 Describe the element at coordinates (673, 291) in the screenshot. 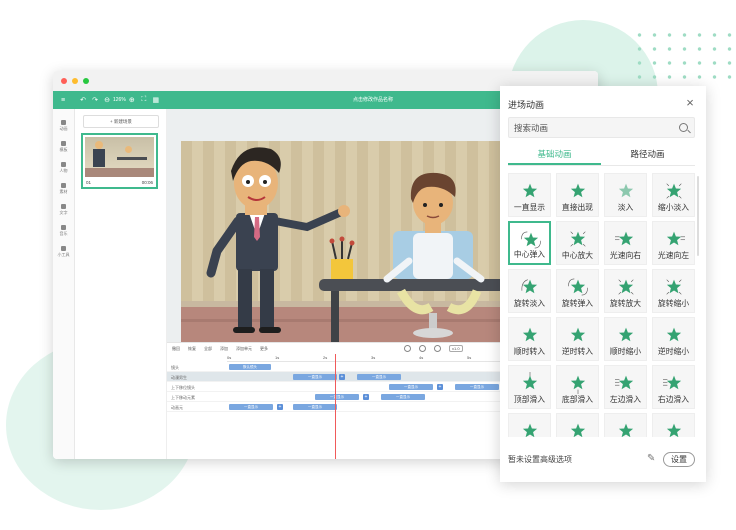

I see `animation-option: 旋转缩小` at that location.